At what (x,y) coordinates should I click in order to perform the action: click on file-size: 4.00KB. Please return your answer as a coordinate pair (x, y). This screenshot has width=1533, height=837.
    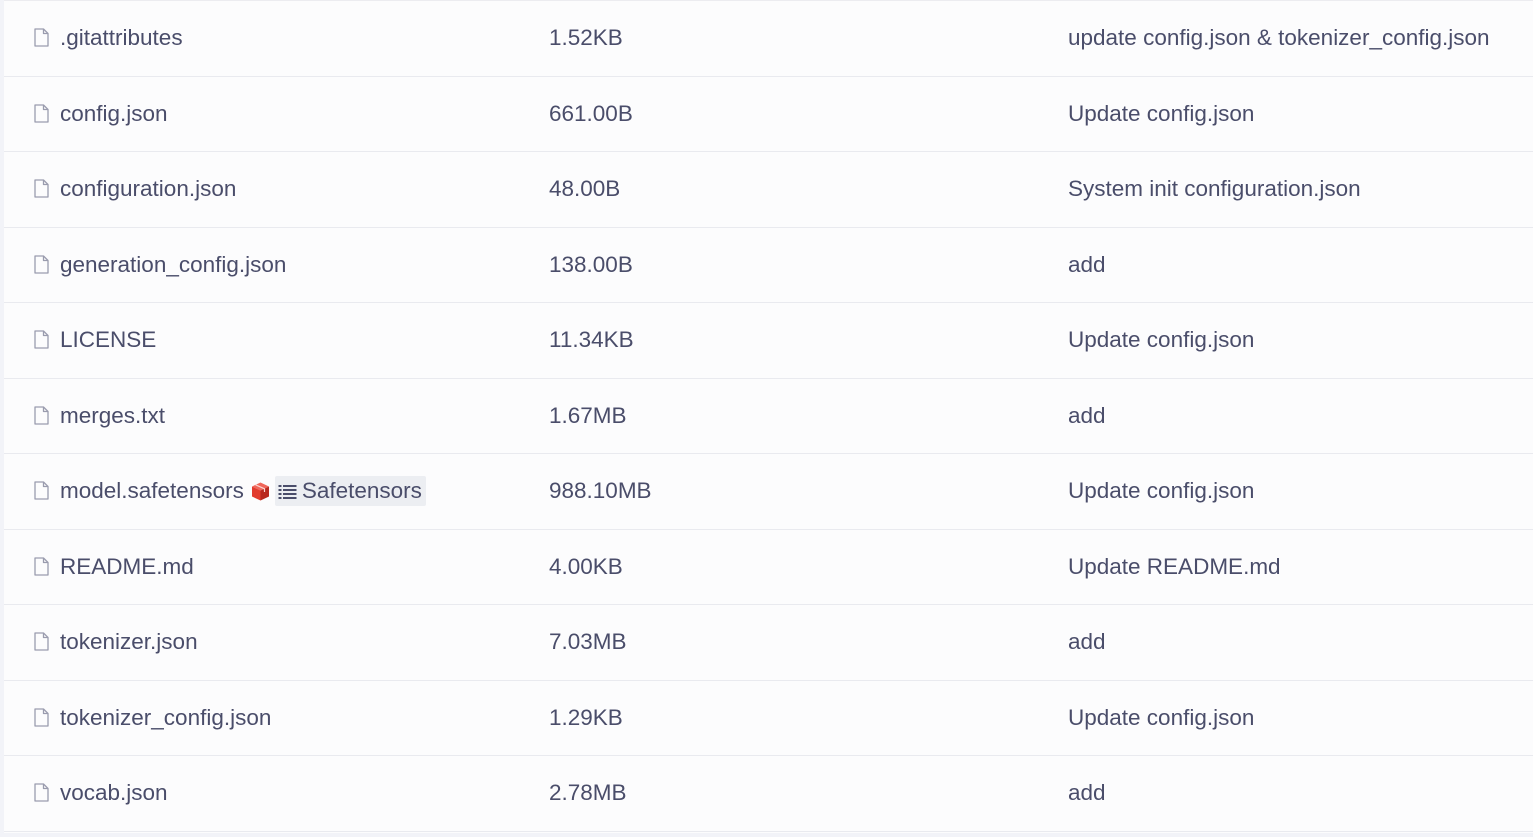
    Looking at the image, I should click on (586, 566).